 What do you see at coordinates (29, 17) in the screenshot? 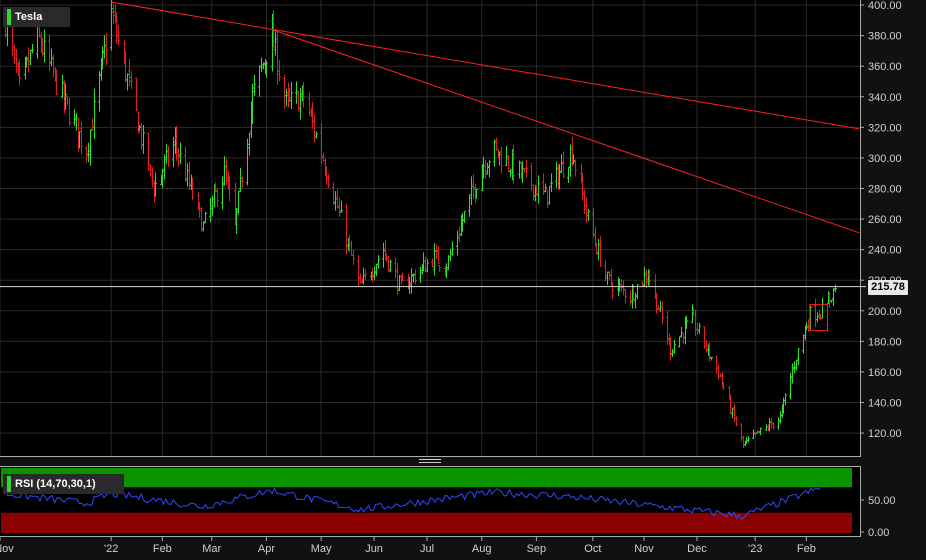
I see `chart-title-text: Tesla` at bounding box center [29, 17].